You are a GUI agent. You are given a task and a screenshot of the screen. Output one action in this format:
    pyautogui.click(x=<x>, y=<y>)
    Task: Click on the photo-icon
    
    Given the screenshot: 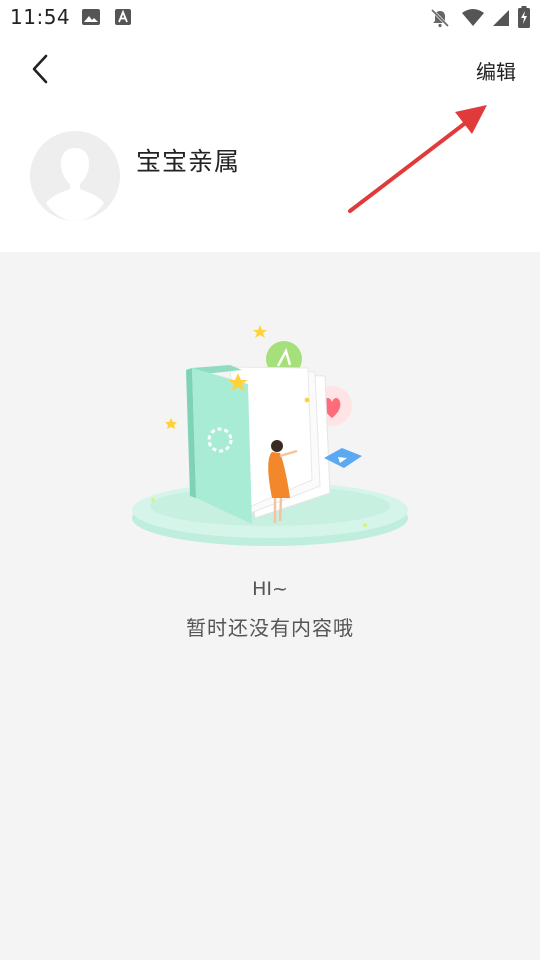 What is the action you would take?
    pyautogui.click(x=91, y=17)
    